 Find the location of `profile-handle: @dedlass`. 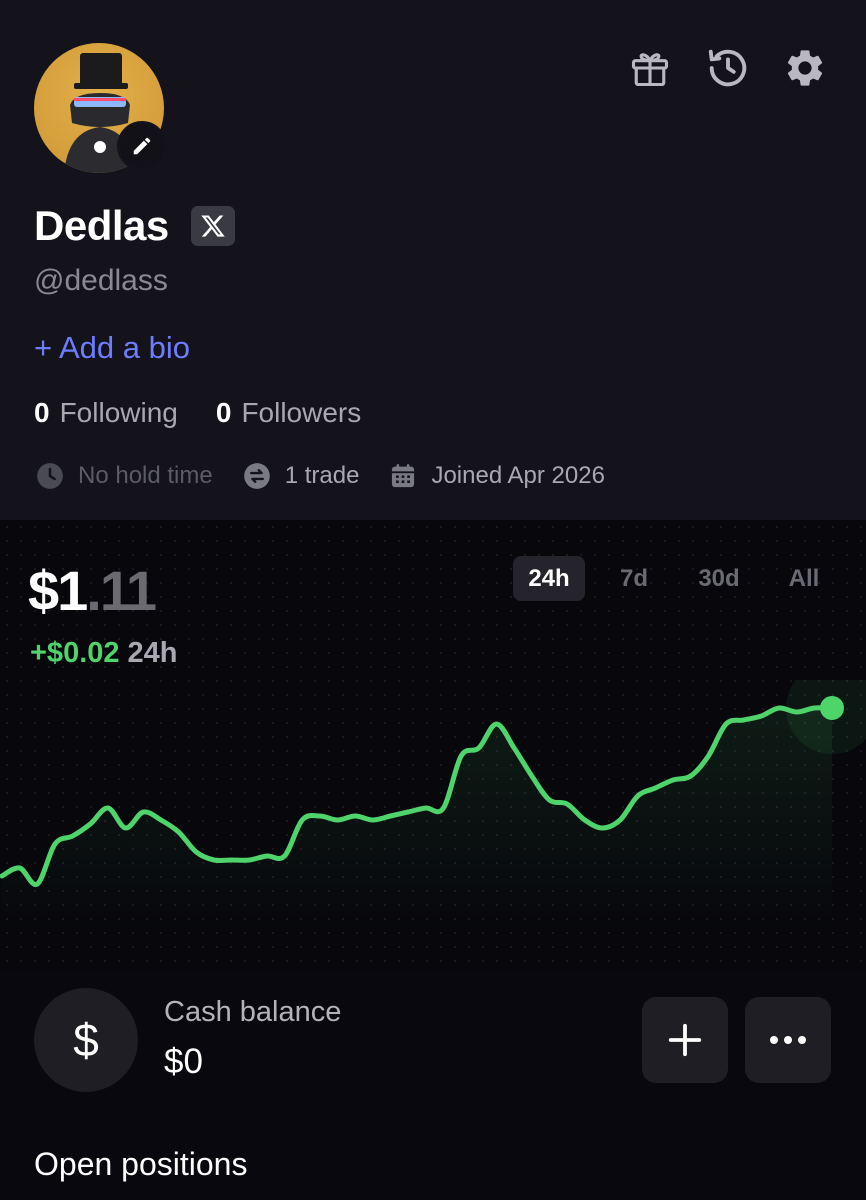

profile-handle: @dedlass is located at coordinates (101, 280).